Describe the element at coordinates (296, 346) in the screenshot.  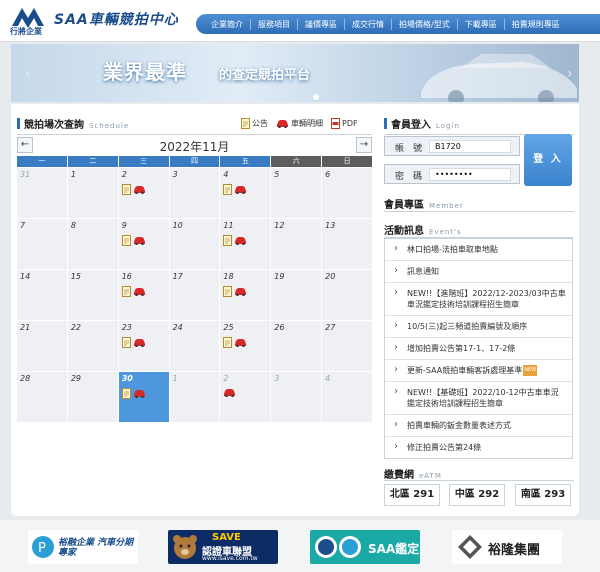
I see `calendar-day: 26` at that location.